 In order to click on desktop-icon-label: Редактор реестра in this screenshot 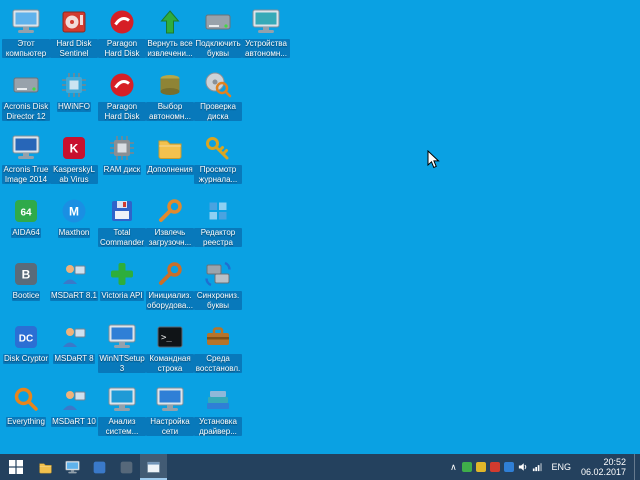, I will do `click(218, 237)`.